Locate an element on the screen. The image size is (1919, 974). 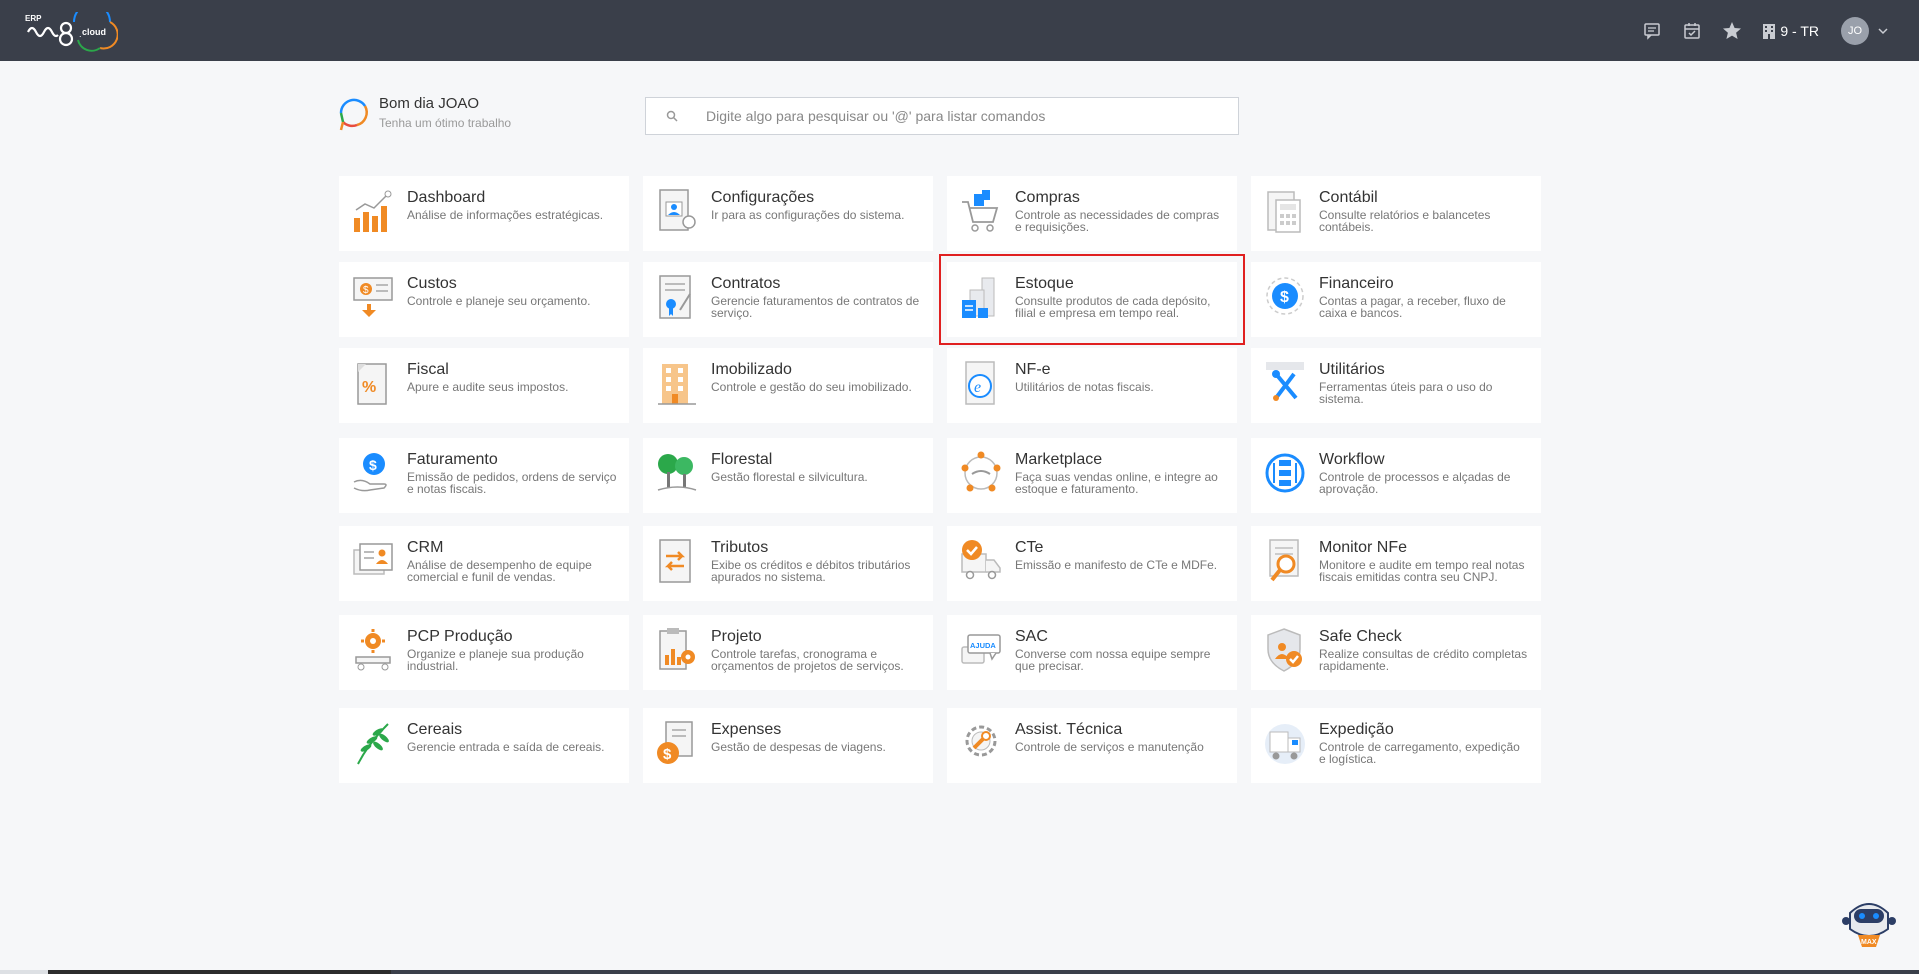
module-title: Faturamento is located at coordinates (452, 459).